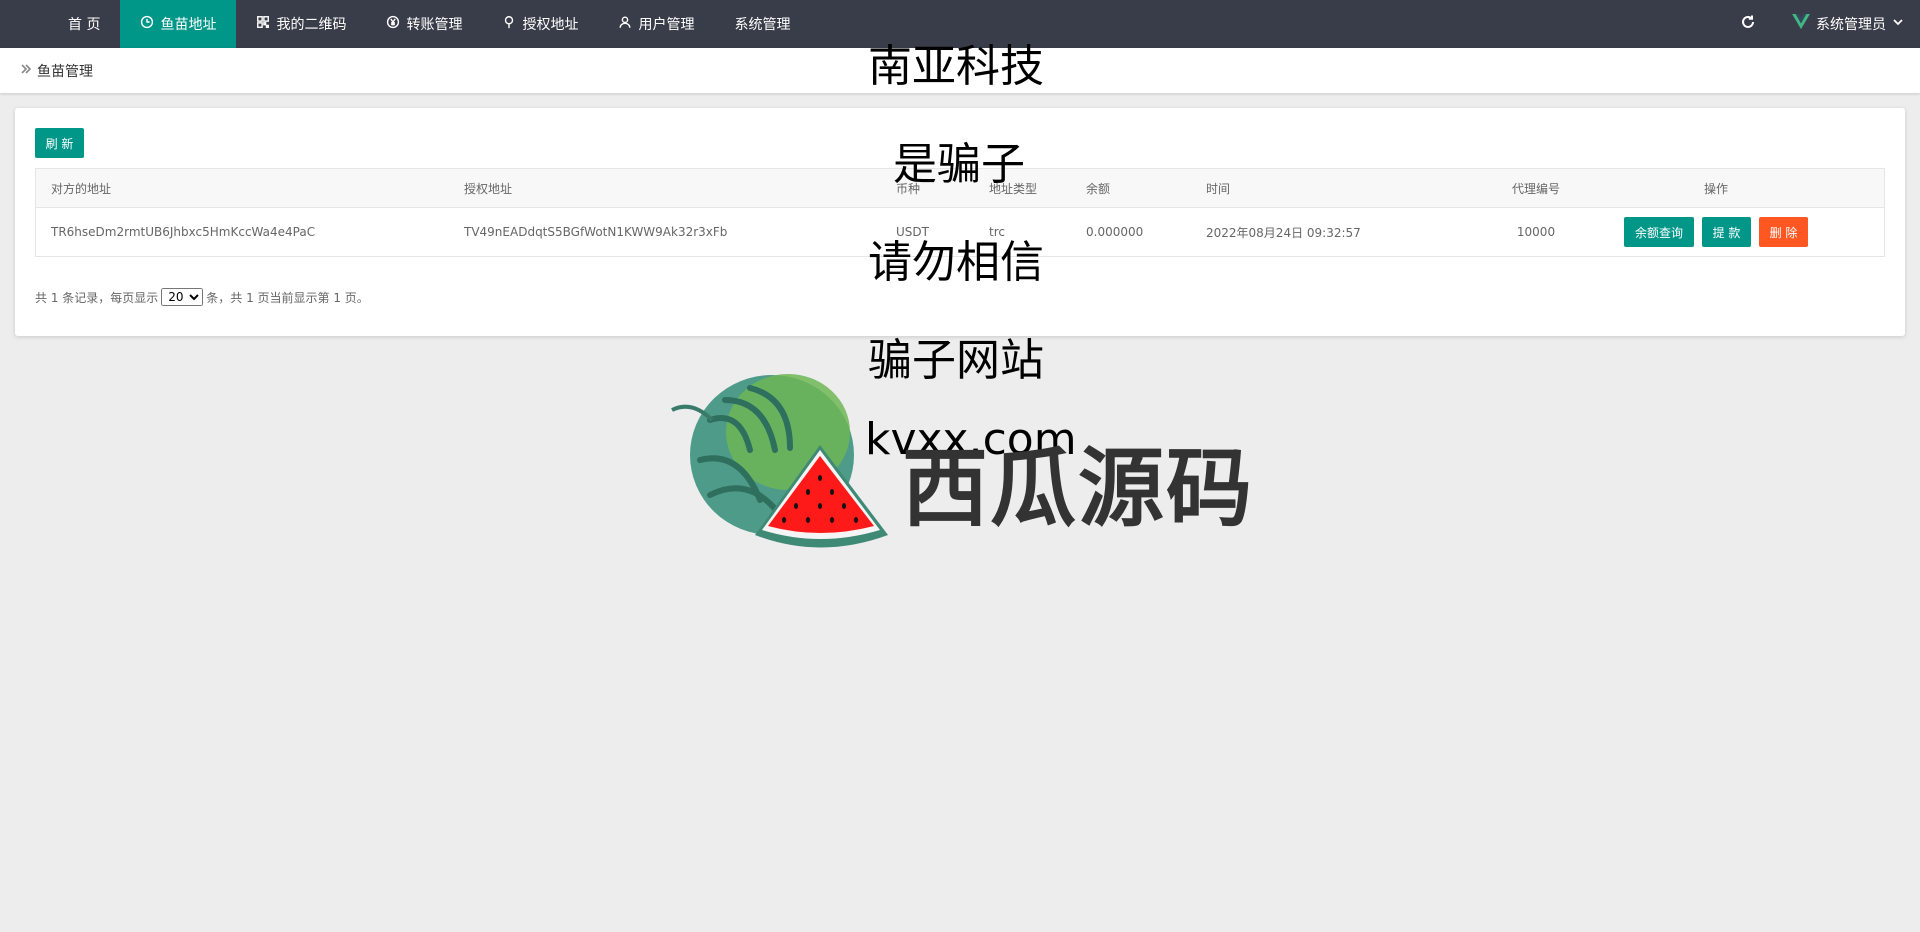 The height and width of the screenshot is (932, 1920). I want to click on column-header: 时间, so click(1218, 188).